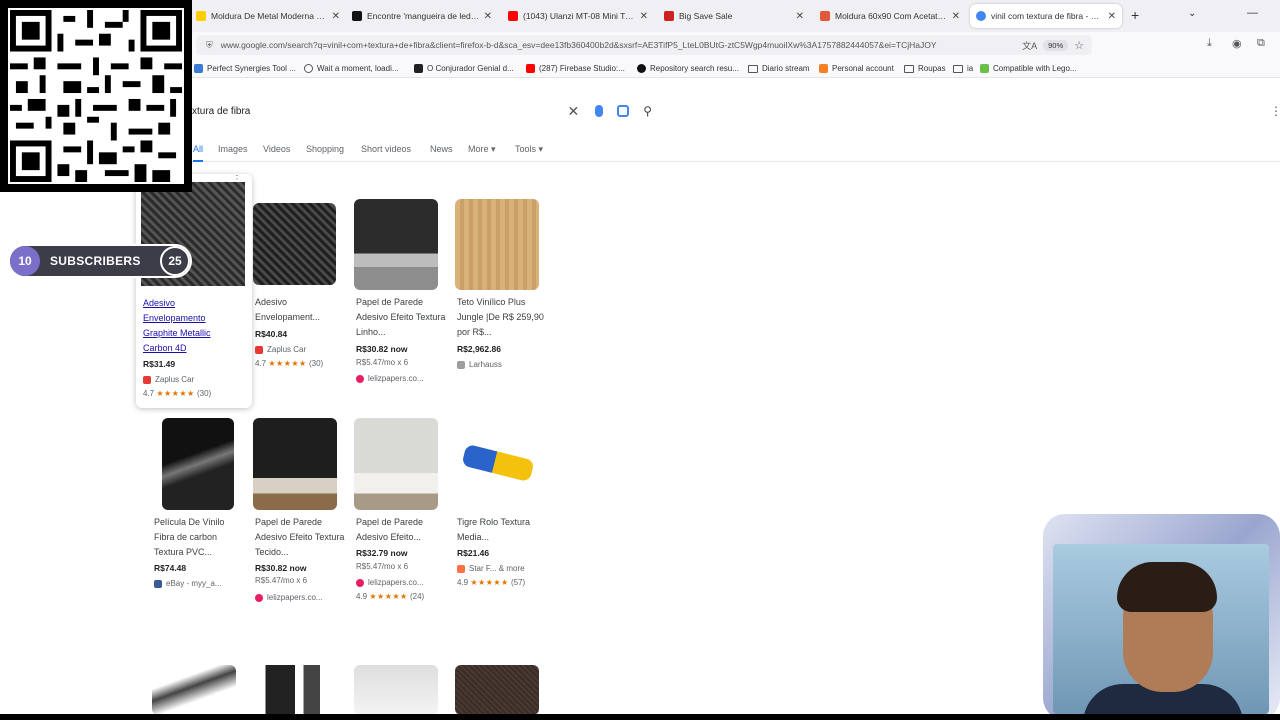 The height and width of the screenshot is (720, 1280). What do you see at coordinates (379, 111) in the screenshot?
I see `search-query: xtura de fibra` at bounding box center [379, 111].